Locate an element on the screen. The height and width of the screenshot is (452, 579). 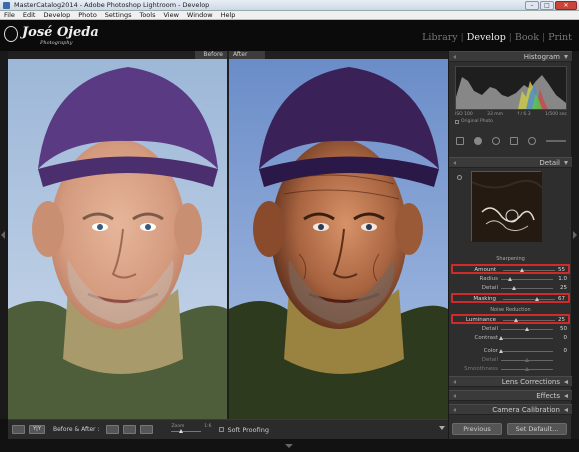
collapse-histogram-icon is located at coordinates (566, 57).